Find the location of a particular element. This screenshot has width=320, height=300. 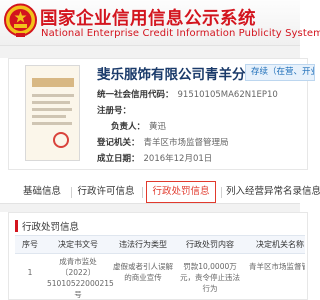

national-emblem-icon is located at coordinates (20, 20).